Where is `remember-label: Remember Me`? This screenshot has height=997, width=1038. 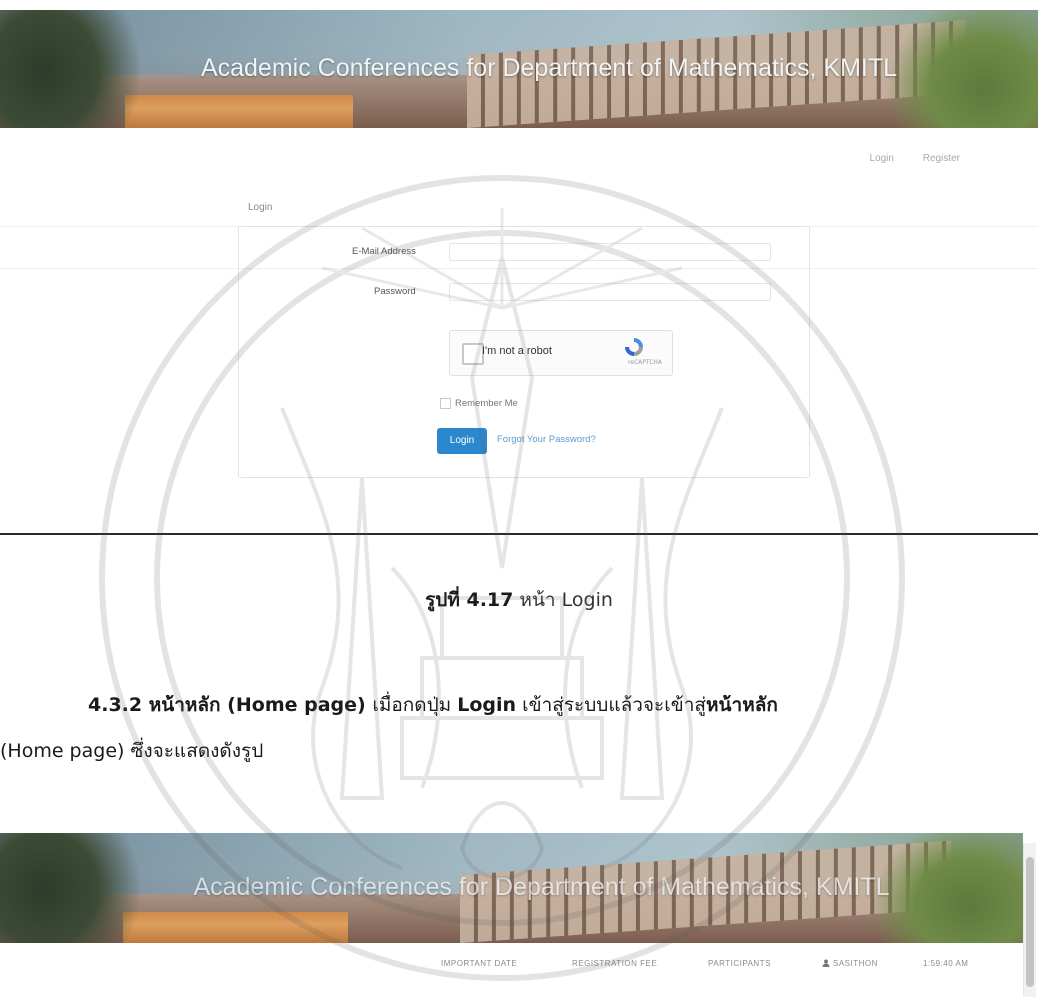 remember-label: Remember Me is located at coordinates (486, 404).